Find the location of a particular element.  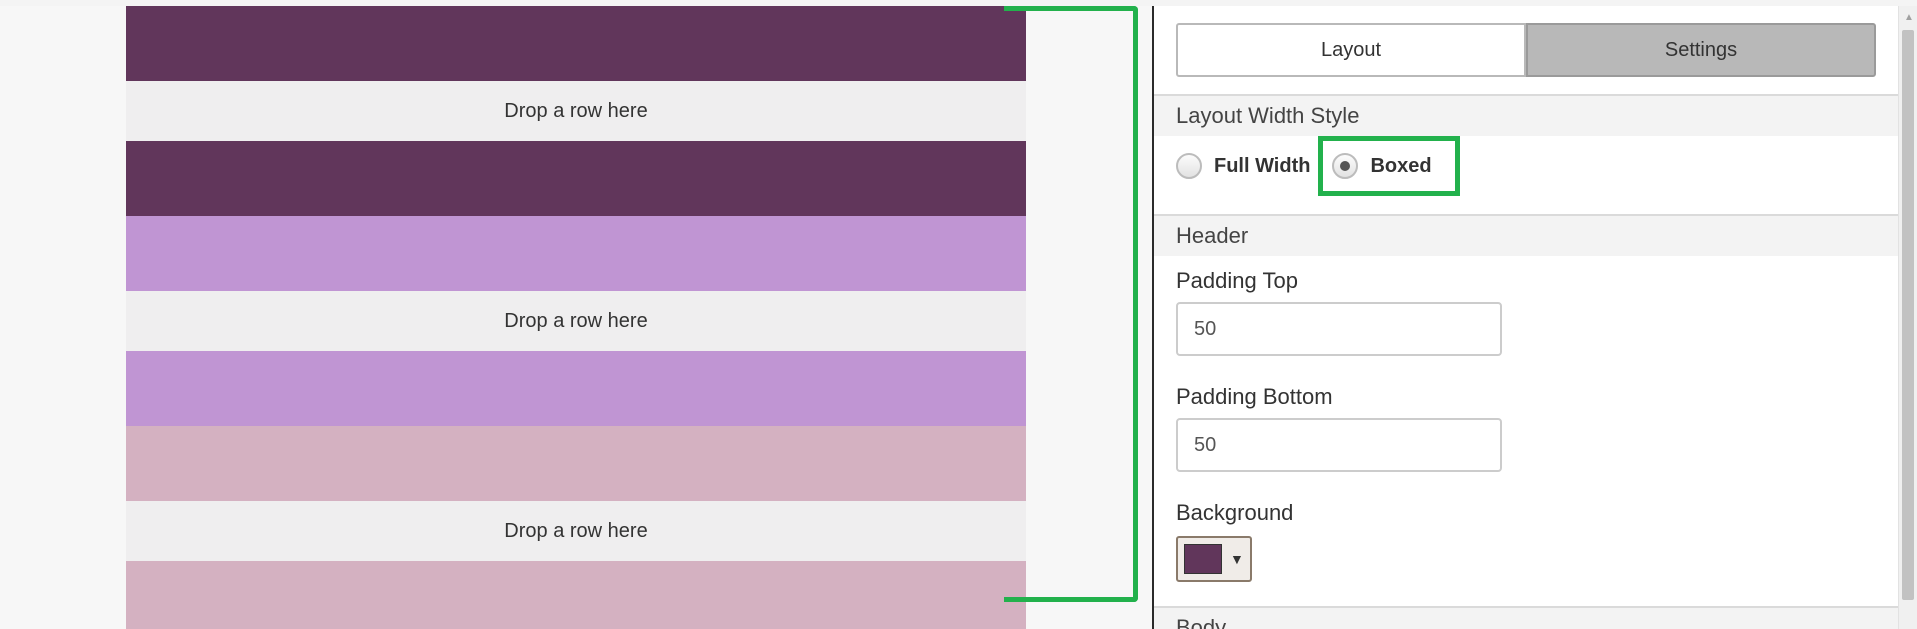

tab-settings: Settings is located at coordinates (1701, 50).